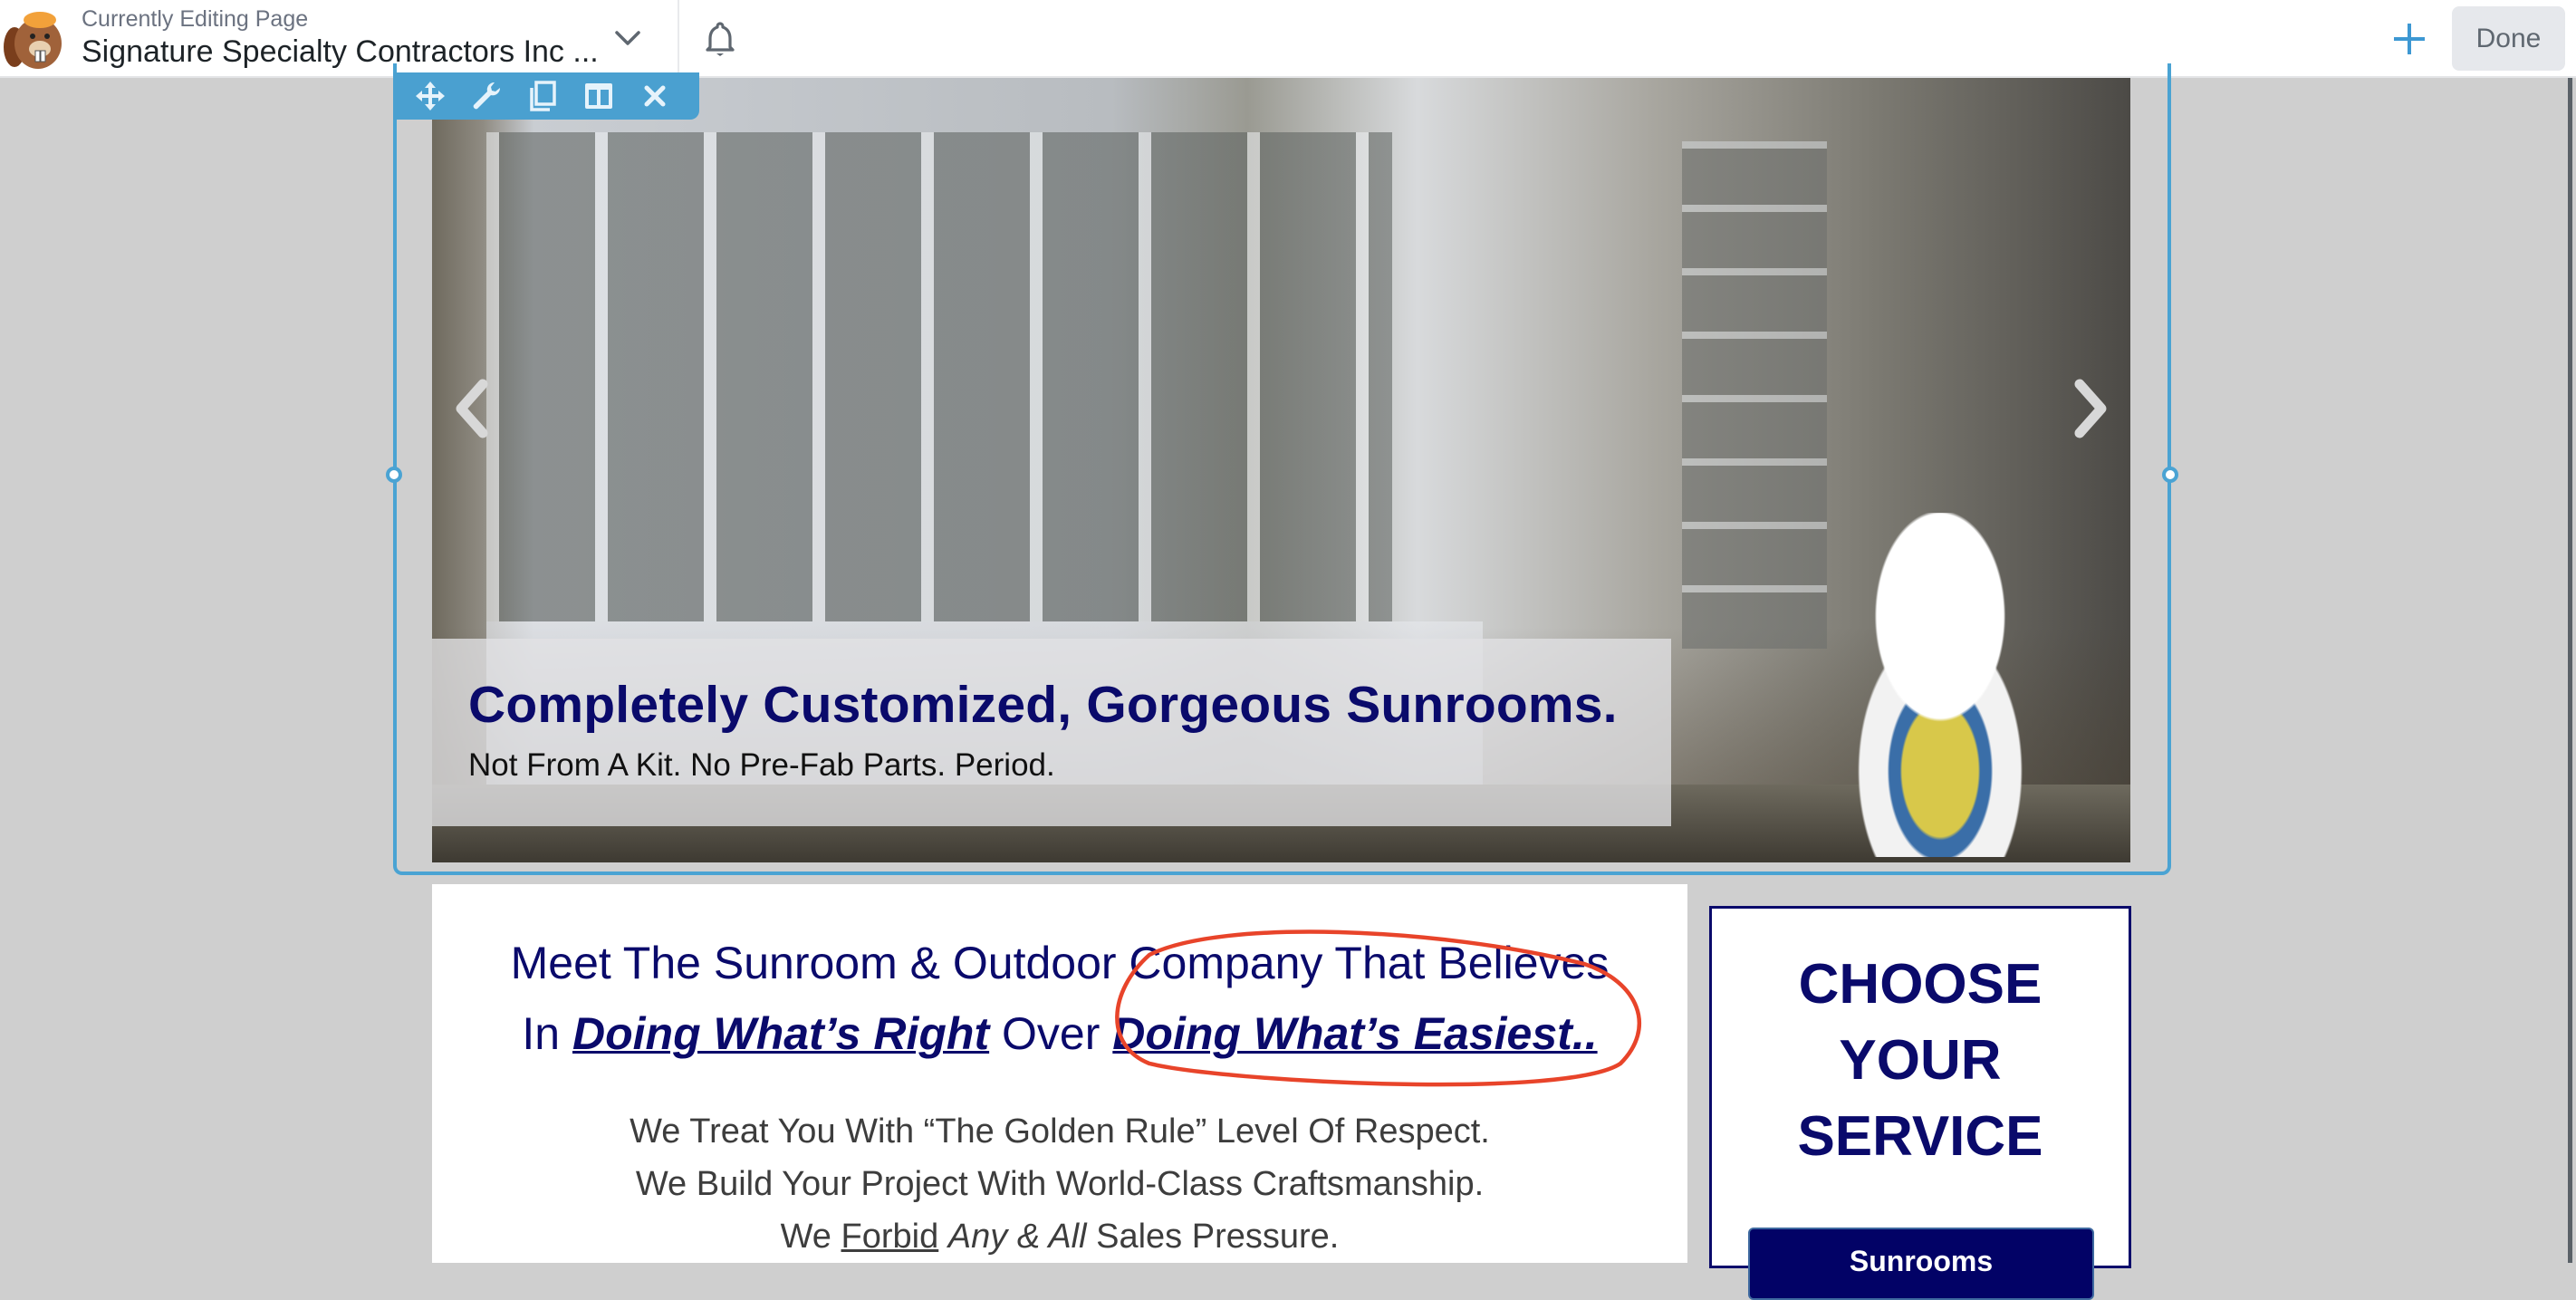 This screenshot has width=2576, height=1300. What do you see at coordinates (541, 1033) in the screenshot?
I see `headline-in: In` at bounding box center [541, 1033].